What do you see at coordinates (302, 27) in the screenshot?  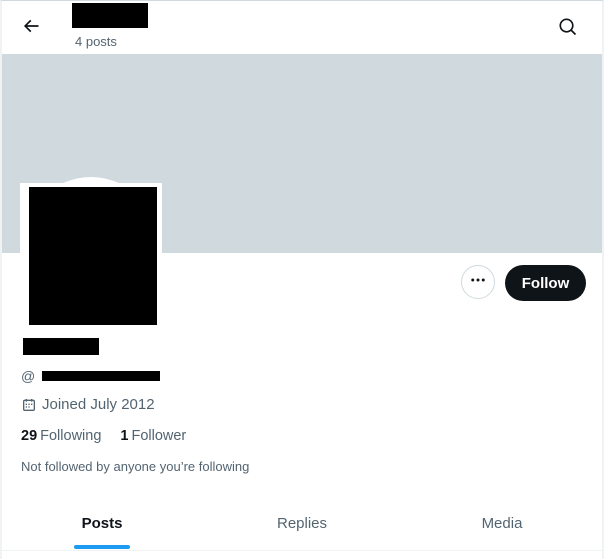 I see `profile-header: 4 posts` at bounding box center [302, 27].